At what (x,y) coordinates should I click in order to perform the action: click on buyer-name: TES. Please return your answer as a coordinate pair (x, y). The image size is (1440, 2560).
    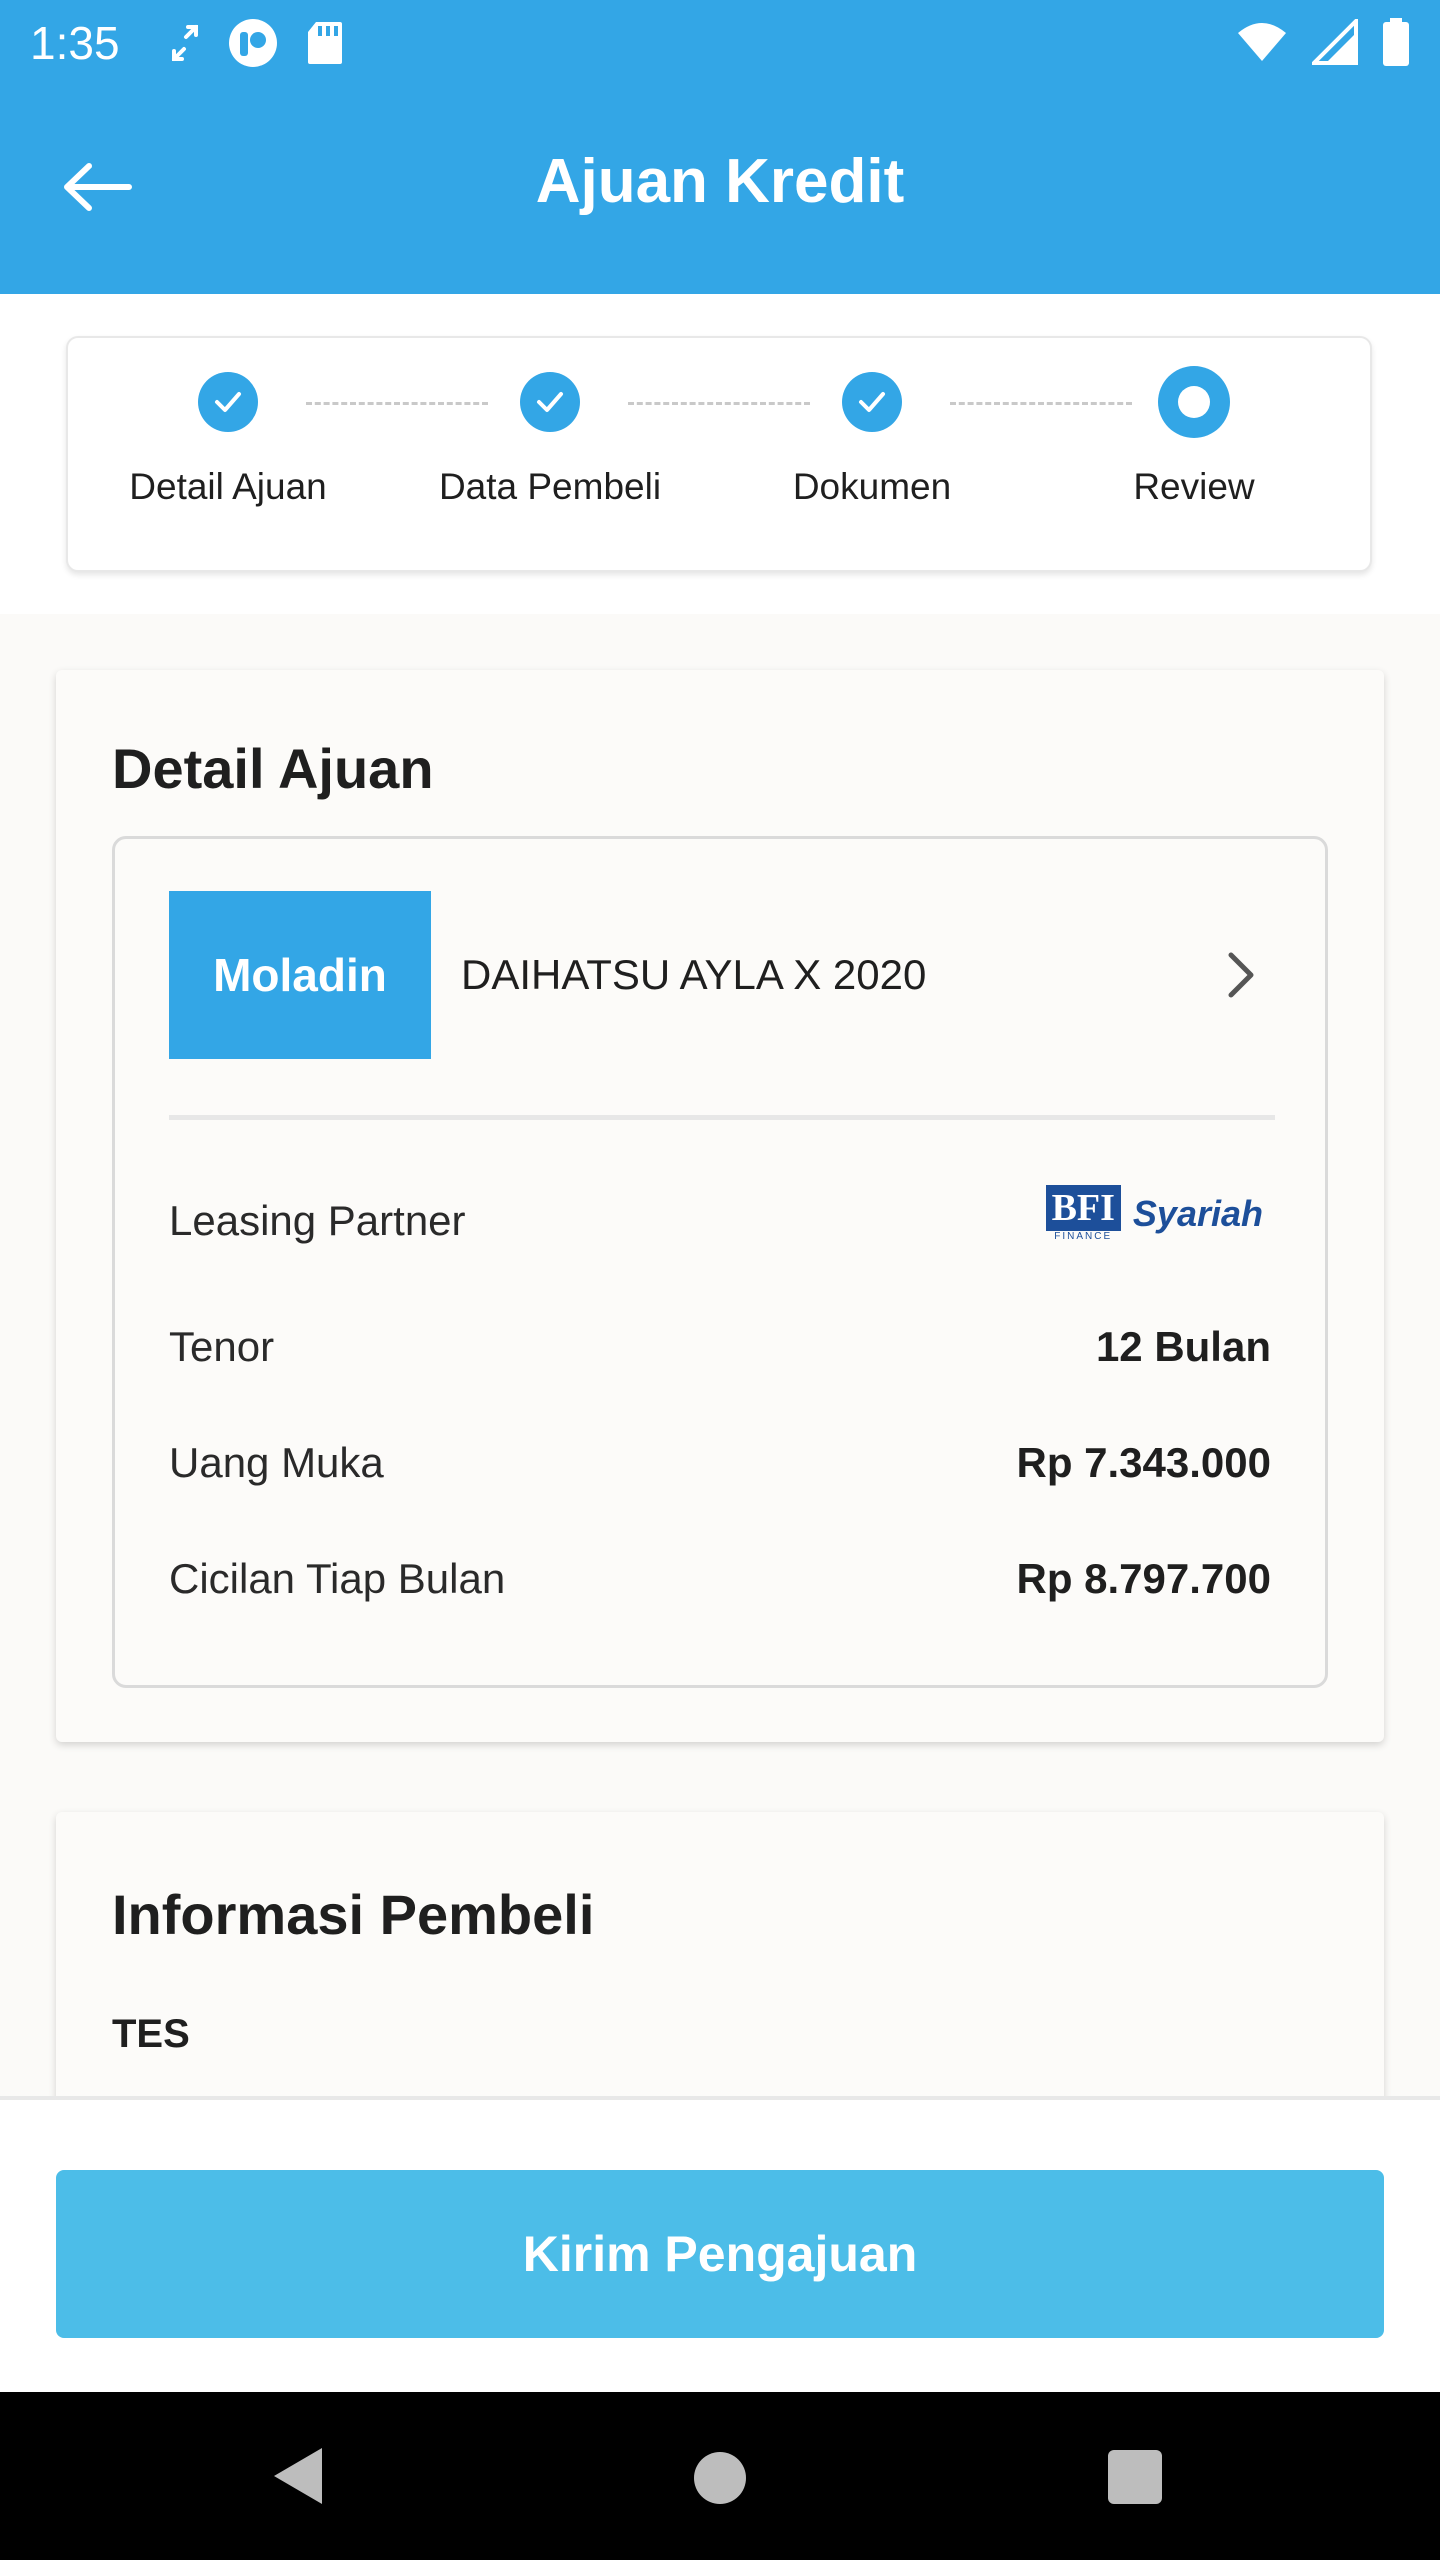
    Looking at the image, I should click on (151, 2034).